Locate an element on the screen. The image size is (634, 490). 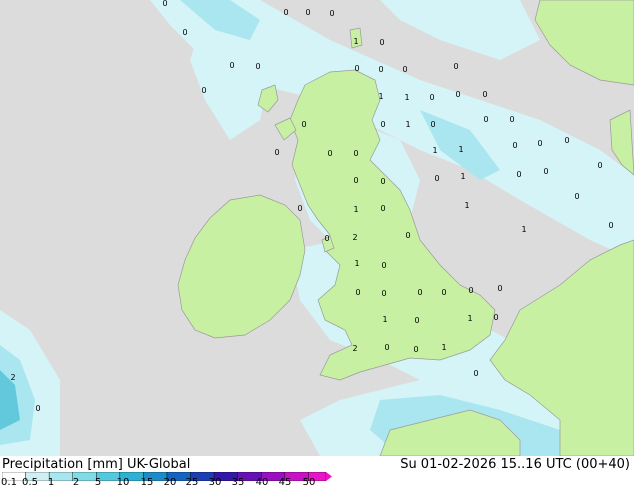
valid-time: Su 01-02-2026 15..16 UTC (00+40) is located at coordinates (515, 464).